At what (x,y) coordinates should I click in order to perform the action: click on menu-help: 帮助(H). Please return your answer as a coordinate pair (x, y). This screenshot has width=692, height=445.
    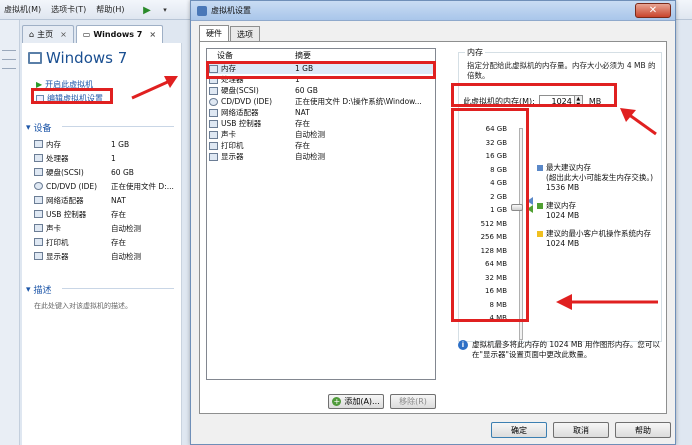
    Looking at the image, I should click on (110, 9).